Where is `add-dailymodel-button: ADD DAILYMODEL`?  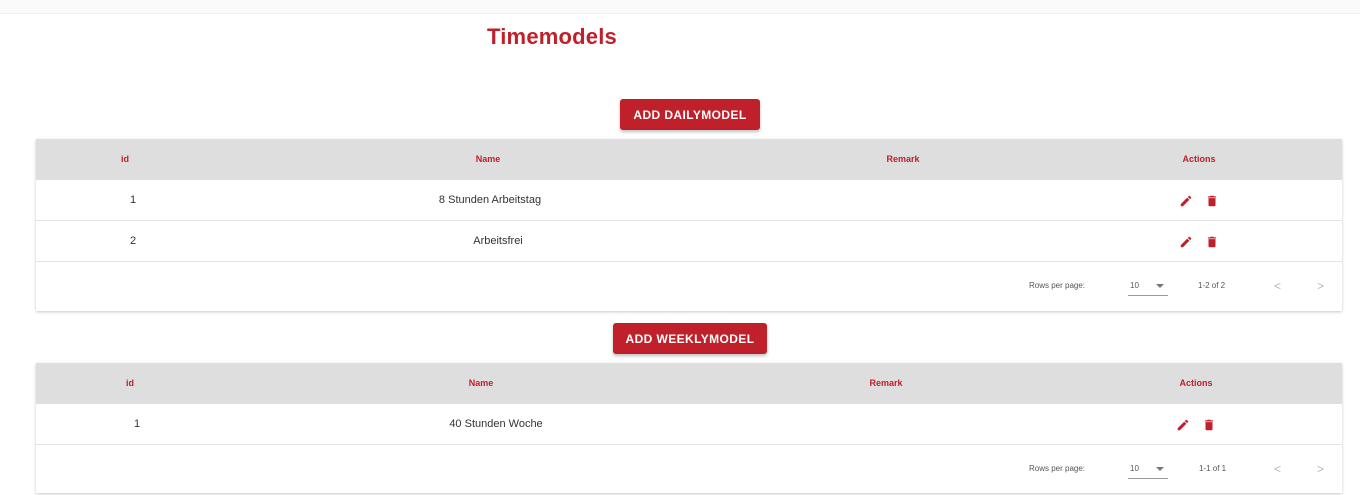
add-dailymodel-button: ADD DAILYMODEL is located at coordinates (690, 114).